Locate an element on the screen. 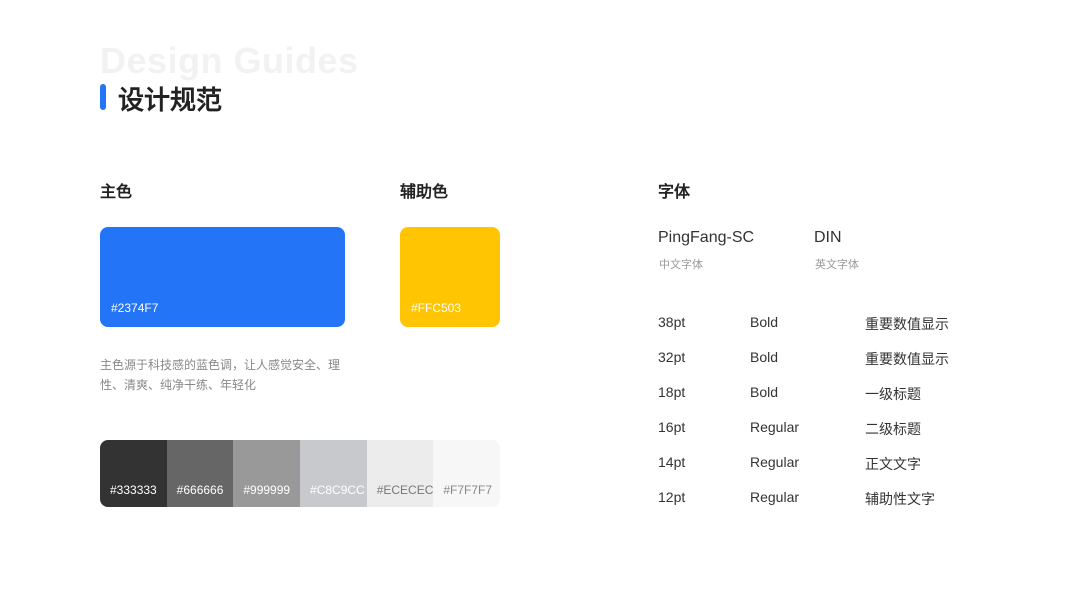 The image size is (1067, 600). font-name-chinese: PingFang-SC is located at coordinates (706, 237).